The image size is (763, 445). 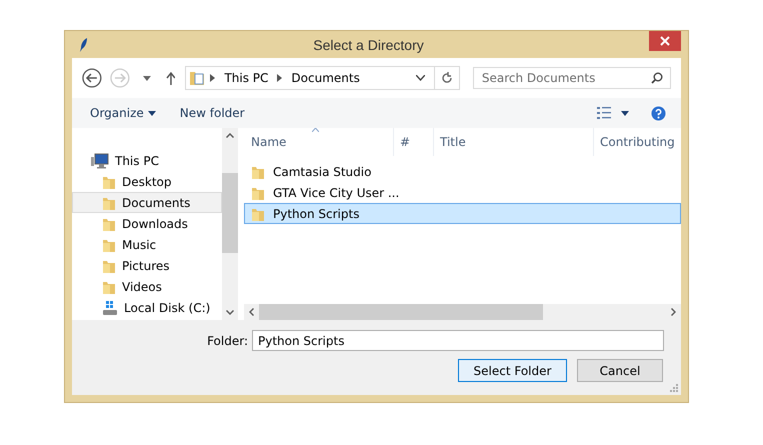 What do you see at coordinates (462, 213) in the screenshot?
I see `file-row: Python Scripts` at bounding box center [462, 213].